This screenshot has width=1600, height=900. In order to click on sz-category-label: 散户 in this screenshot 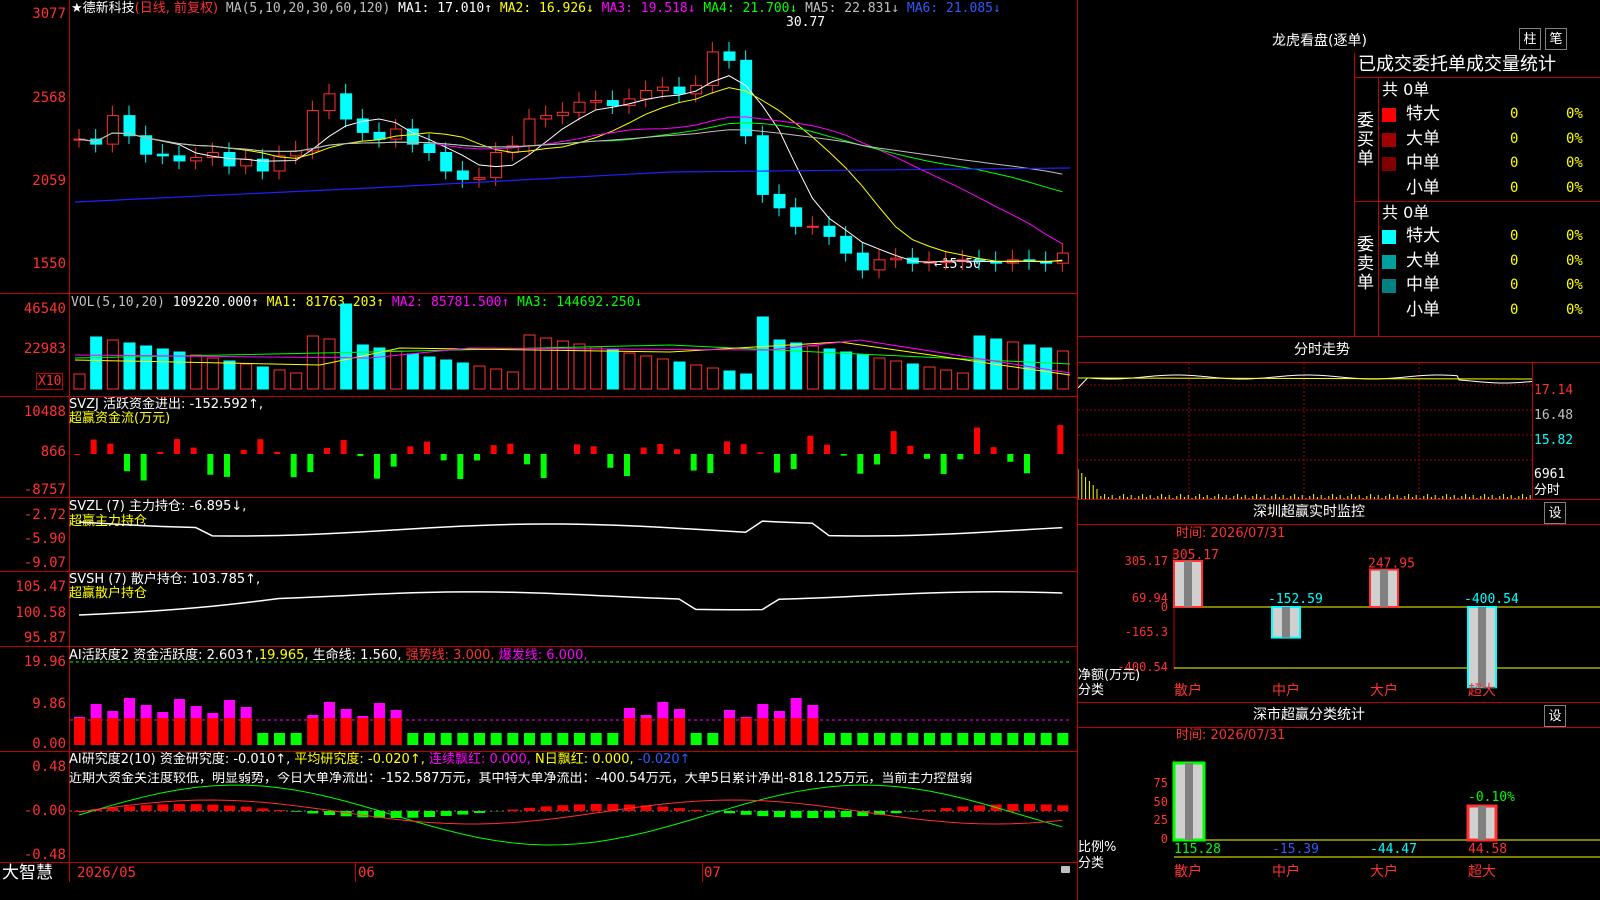, I will do `click(1188, 690)`.